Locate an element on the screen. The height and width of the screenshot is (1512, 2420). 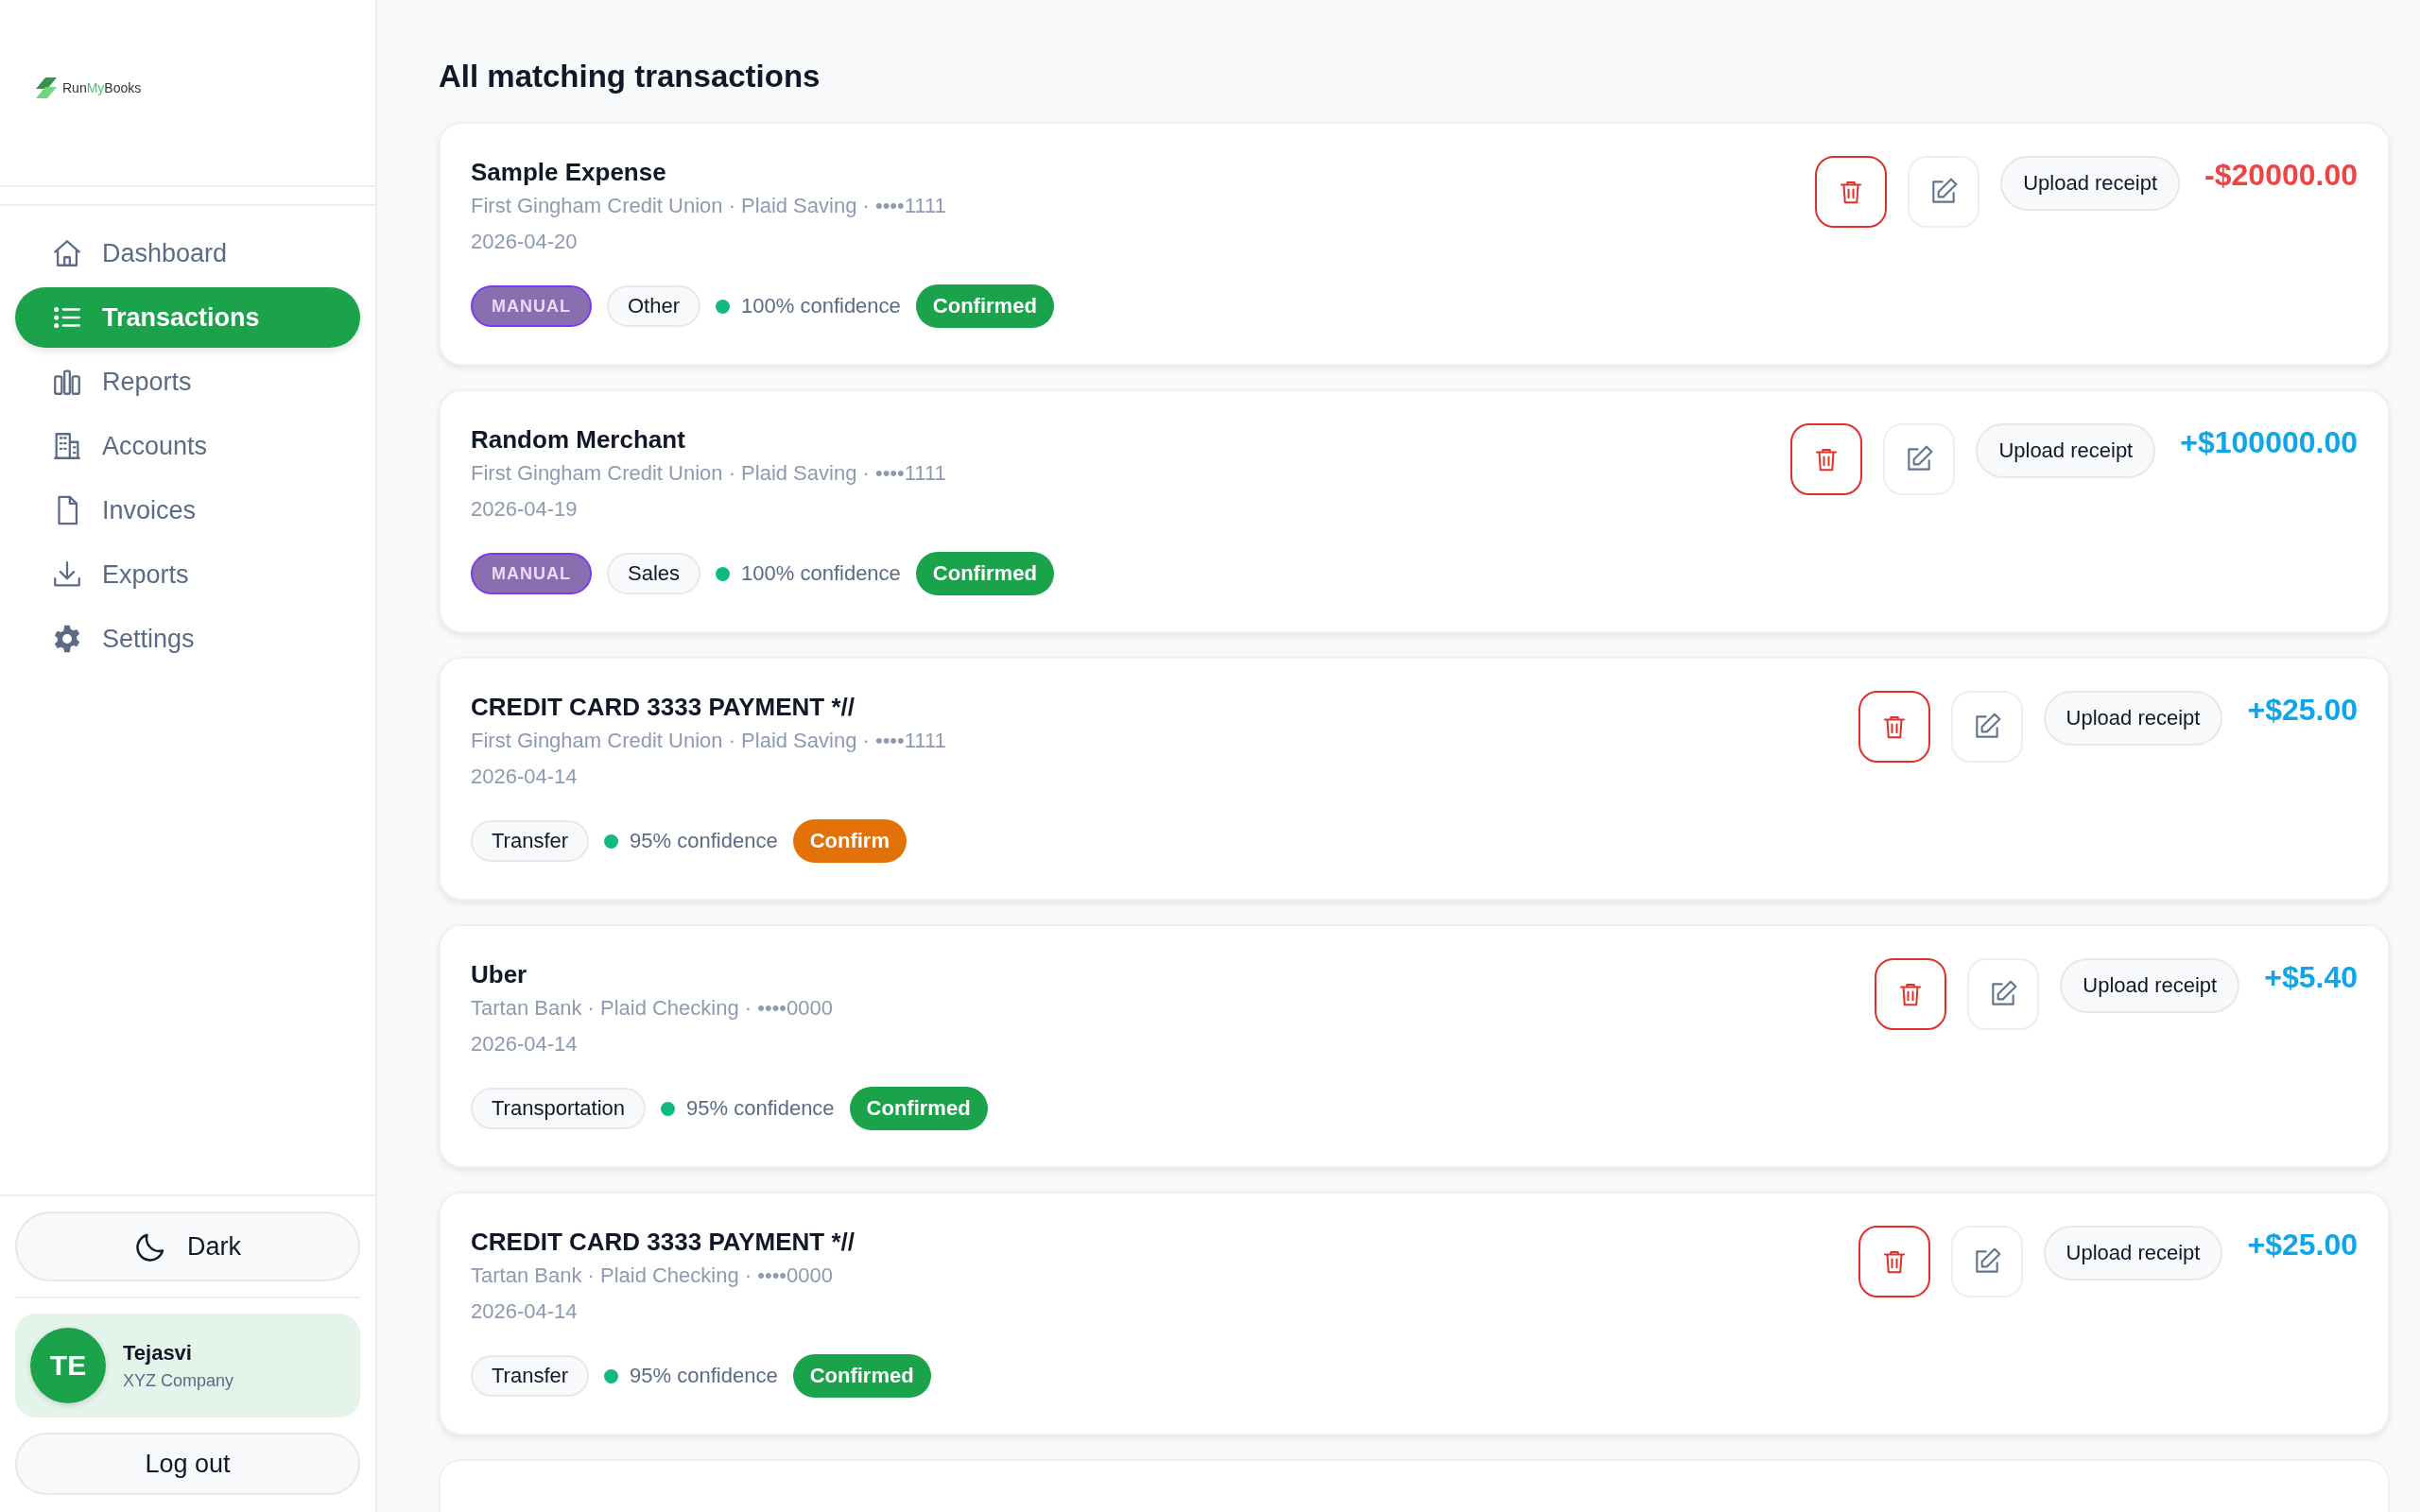
home-icon is located at coordinates (67, 253).